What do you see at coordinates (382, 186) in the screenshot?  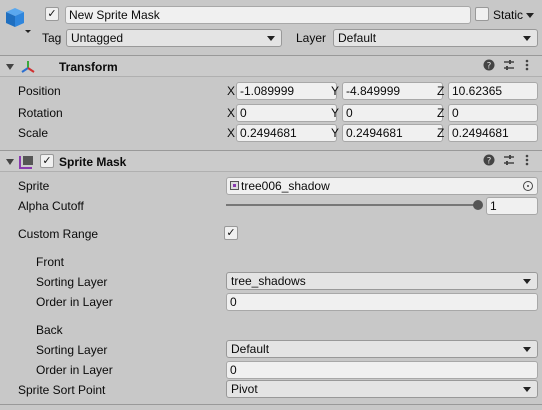 I see `sprite-object-field: tree006_shadow` at bounding box center [382, 186].